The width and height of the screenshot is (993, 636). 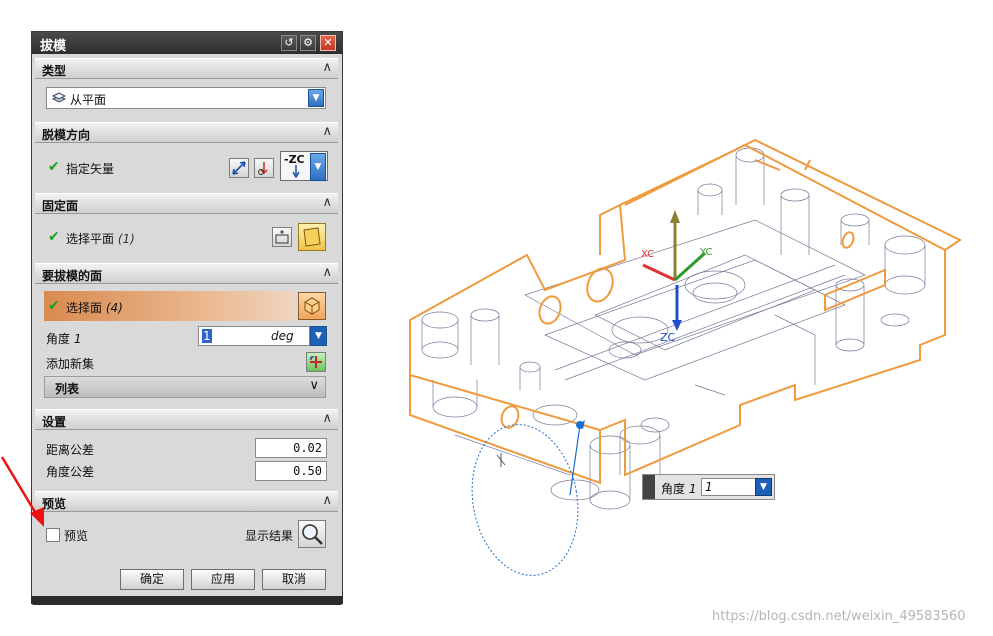 I want to click on plane-icon, so click(x=312, y=237).